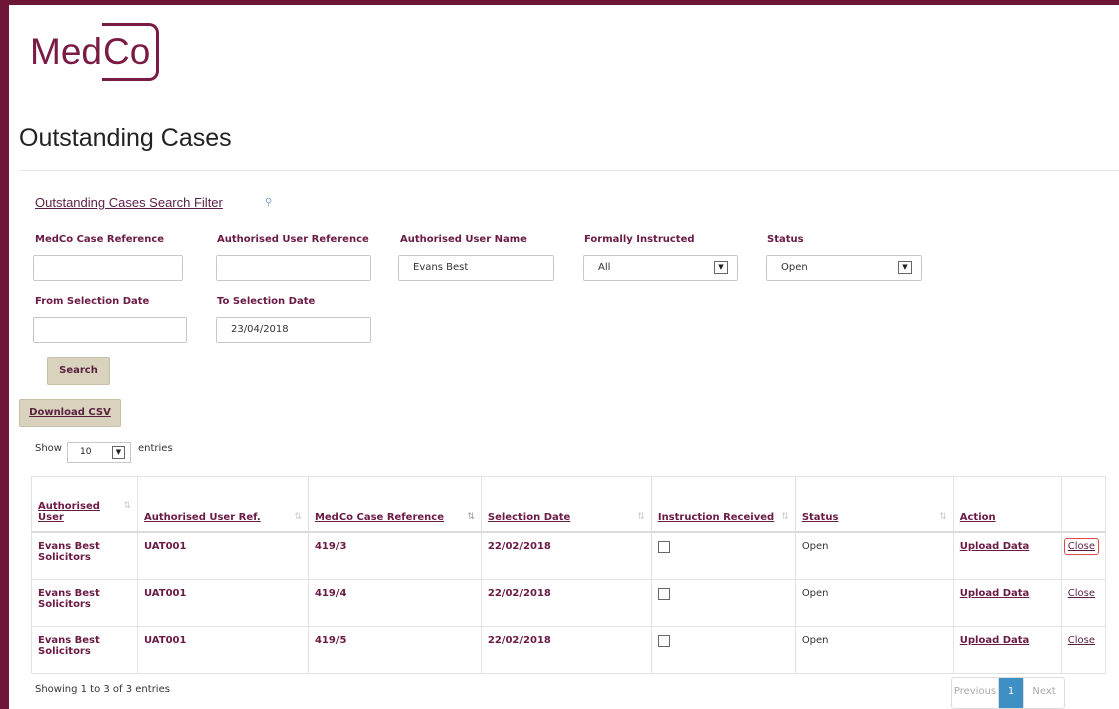 Image resolution: width=1119 pixels, height=709 pixels. What do you see at coordinates (394, 555) in the screenshot?
I see `cell-medco-case-reference: 419/3` at bounding box center [394, 555].